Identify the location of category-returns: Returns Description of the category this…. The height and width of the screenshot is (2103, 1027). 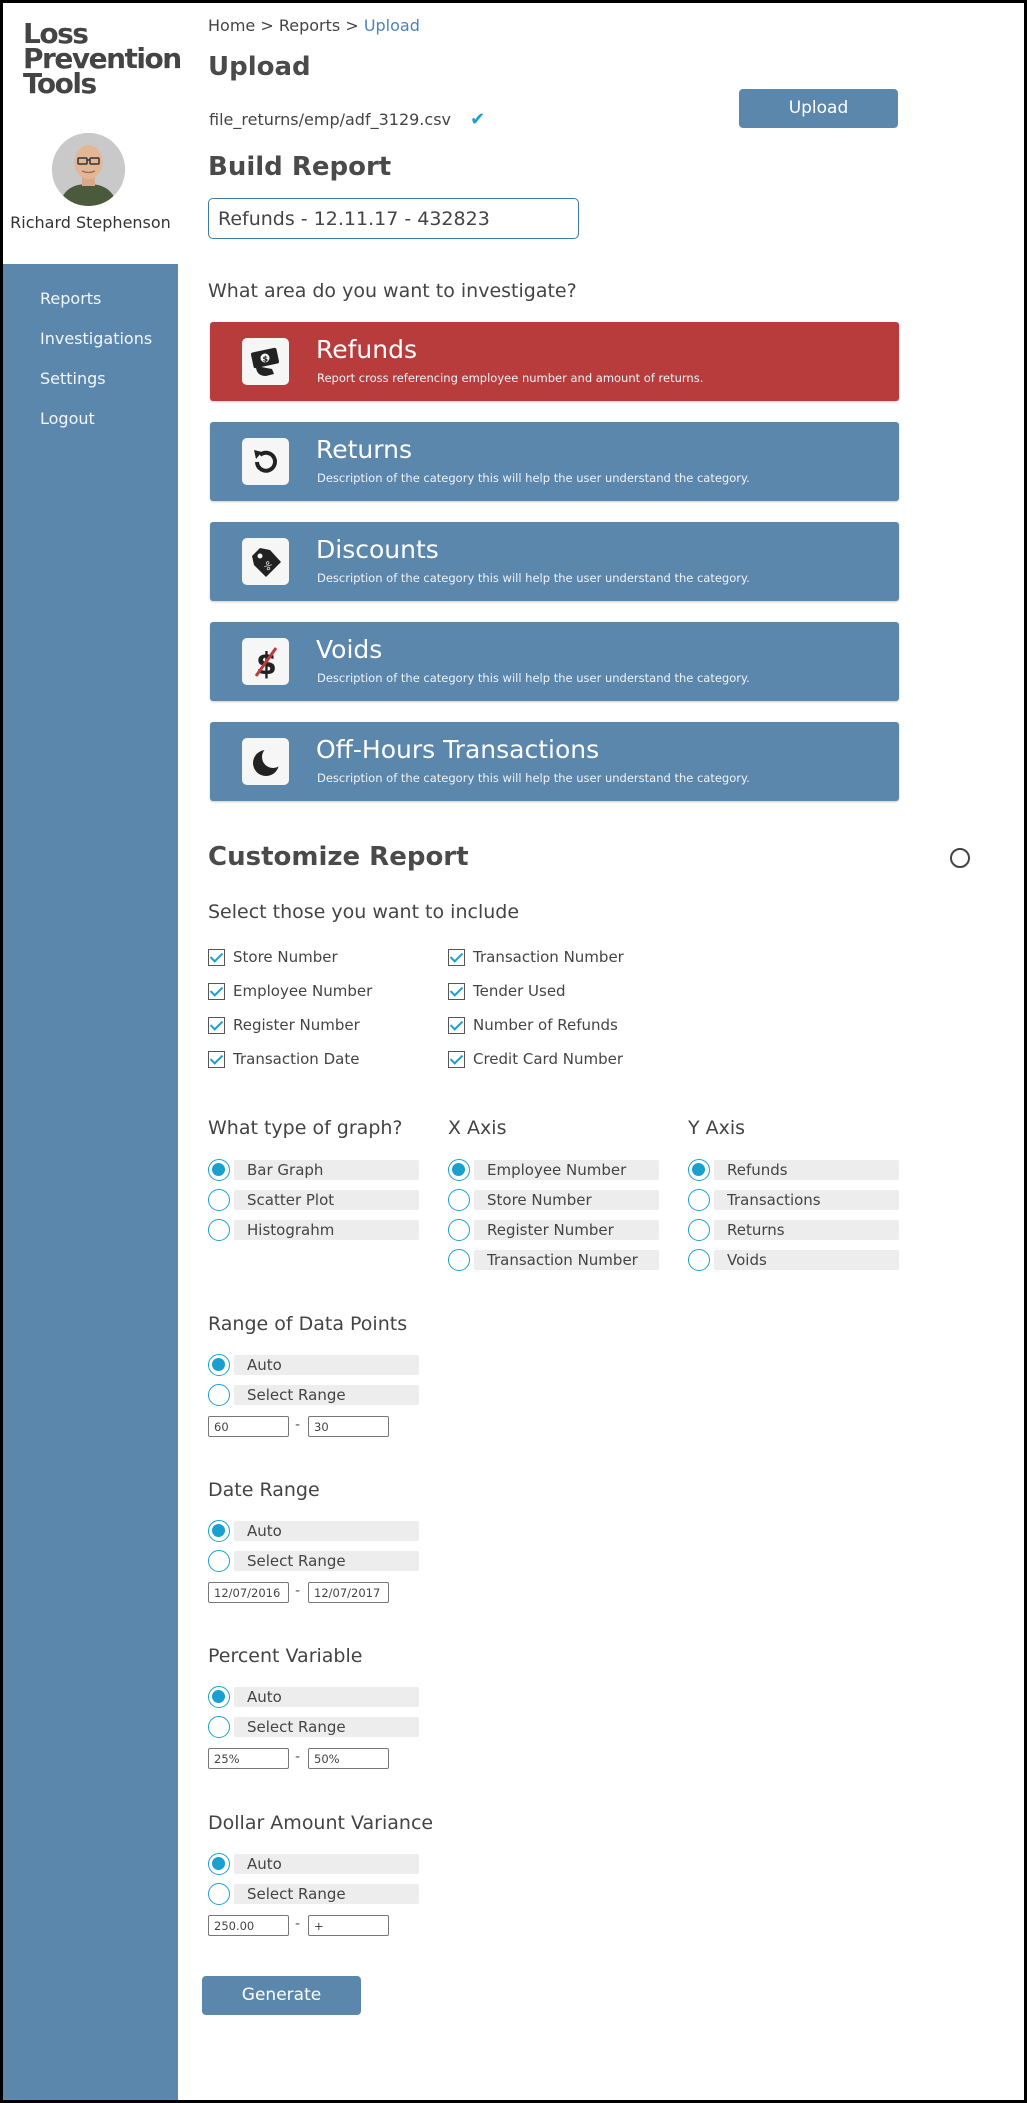
(554, 461).